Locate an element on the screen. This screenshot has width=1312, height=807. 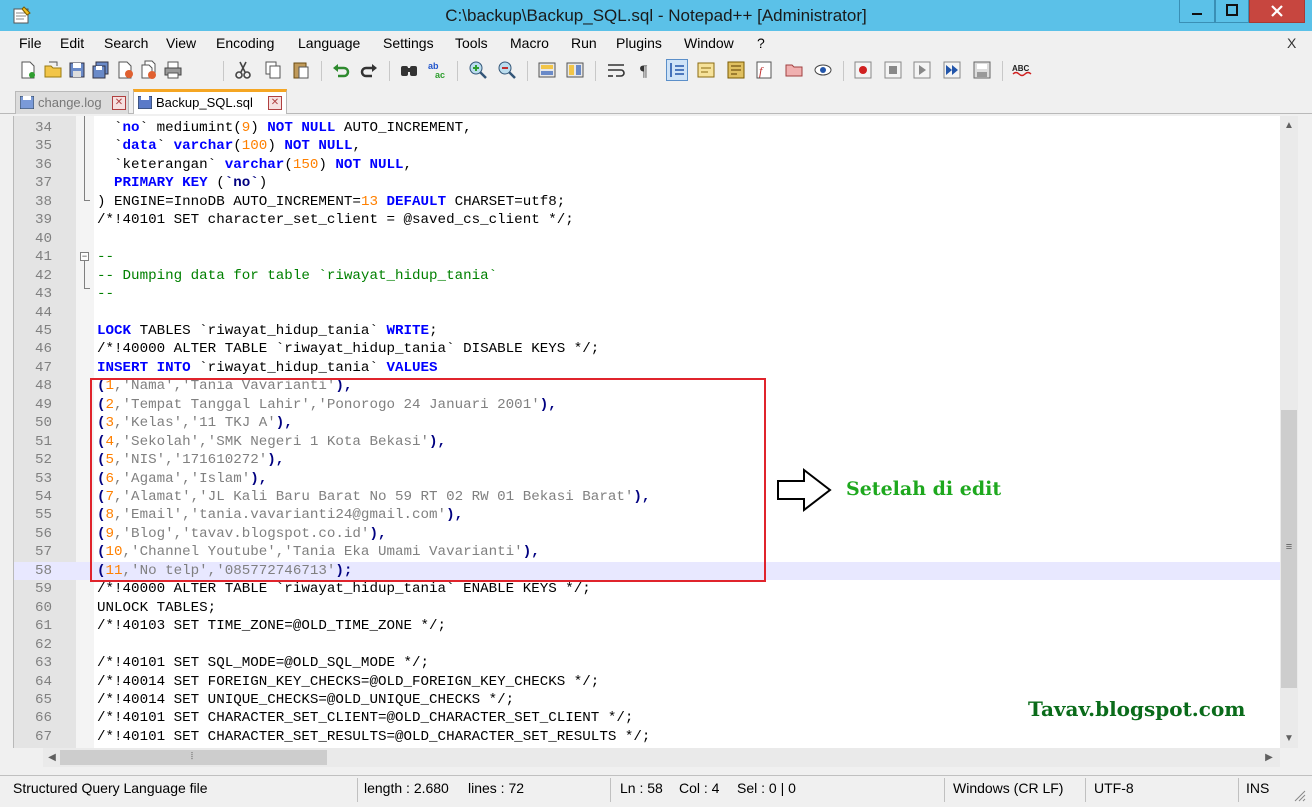
scroll-up-icon: ▲ is located at coordinates (1289, 125).